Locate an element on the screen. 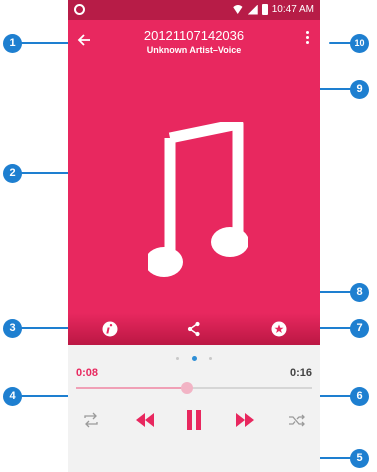 This screenshot has height=472, width=377. track-artist: Unknown Artist–Voice is located at coordinates (194, 50).